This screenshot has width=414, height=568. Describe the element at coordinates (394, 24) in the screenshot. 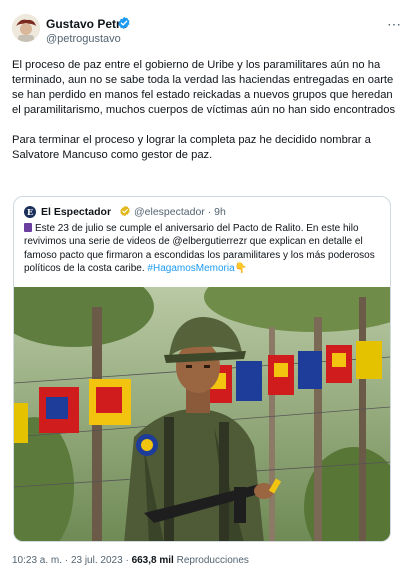

I see `more-options-icon: ⋯` at that location.